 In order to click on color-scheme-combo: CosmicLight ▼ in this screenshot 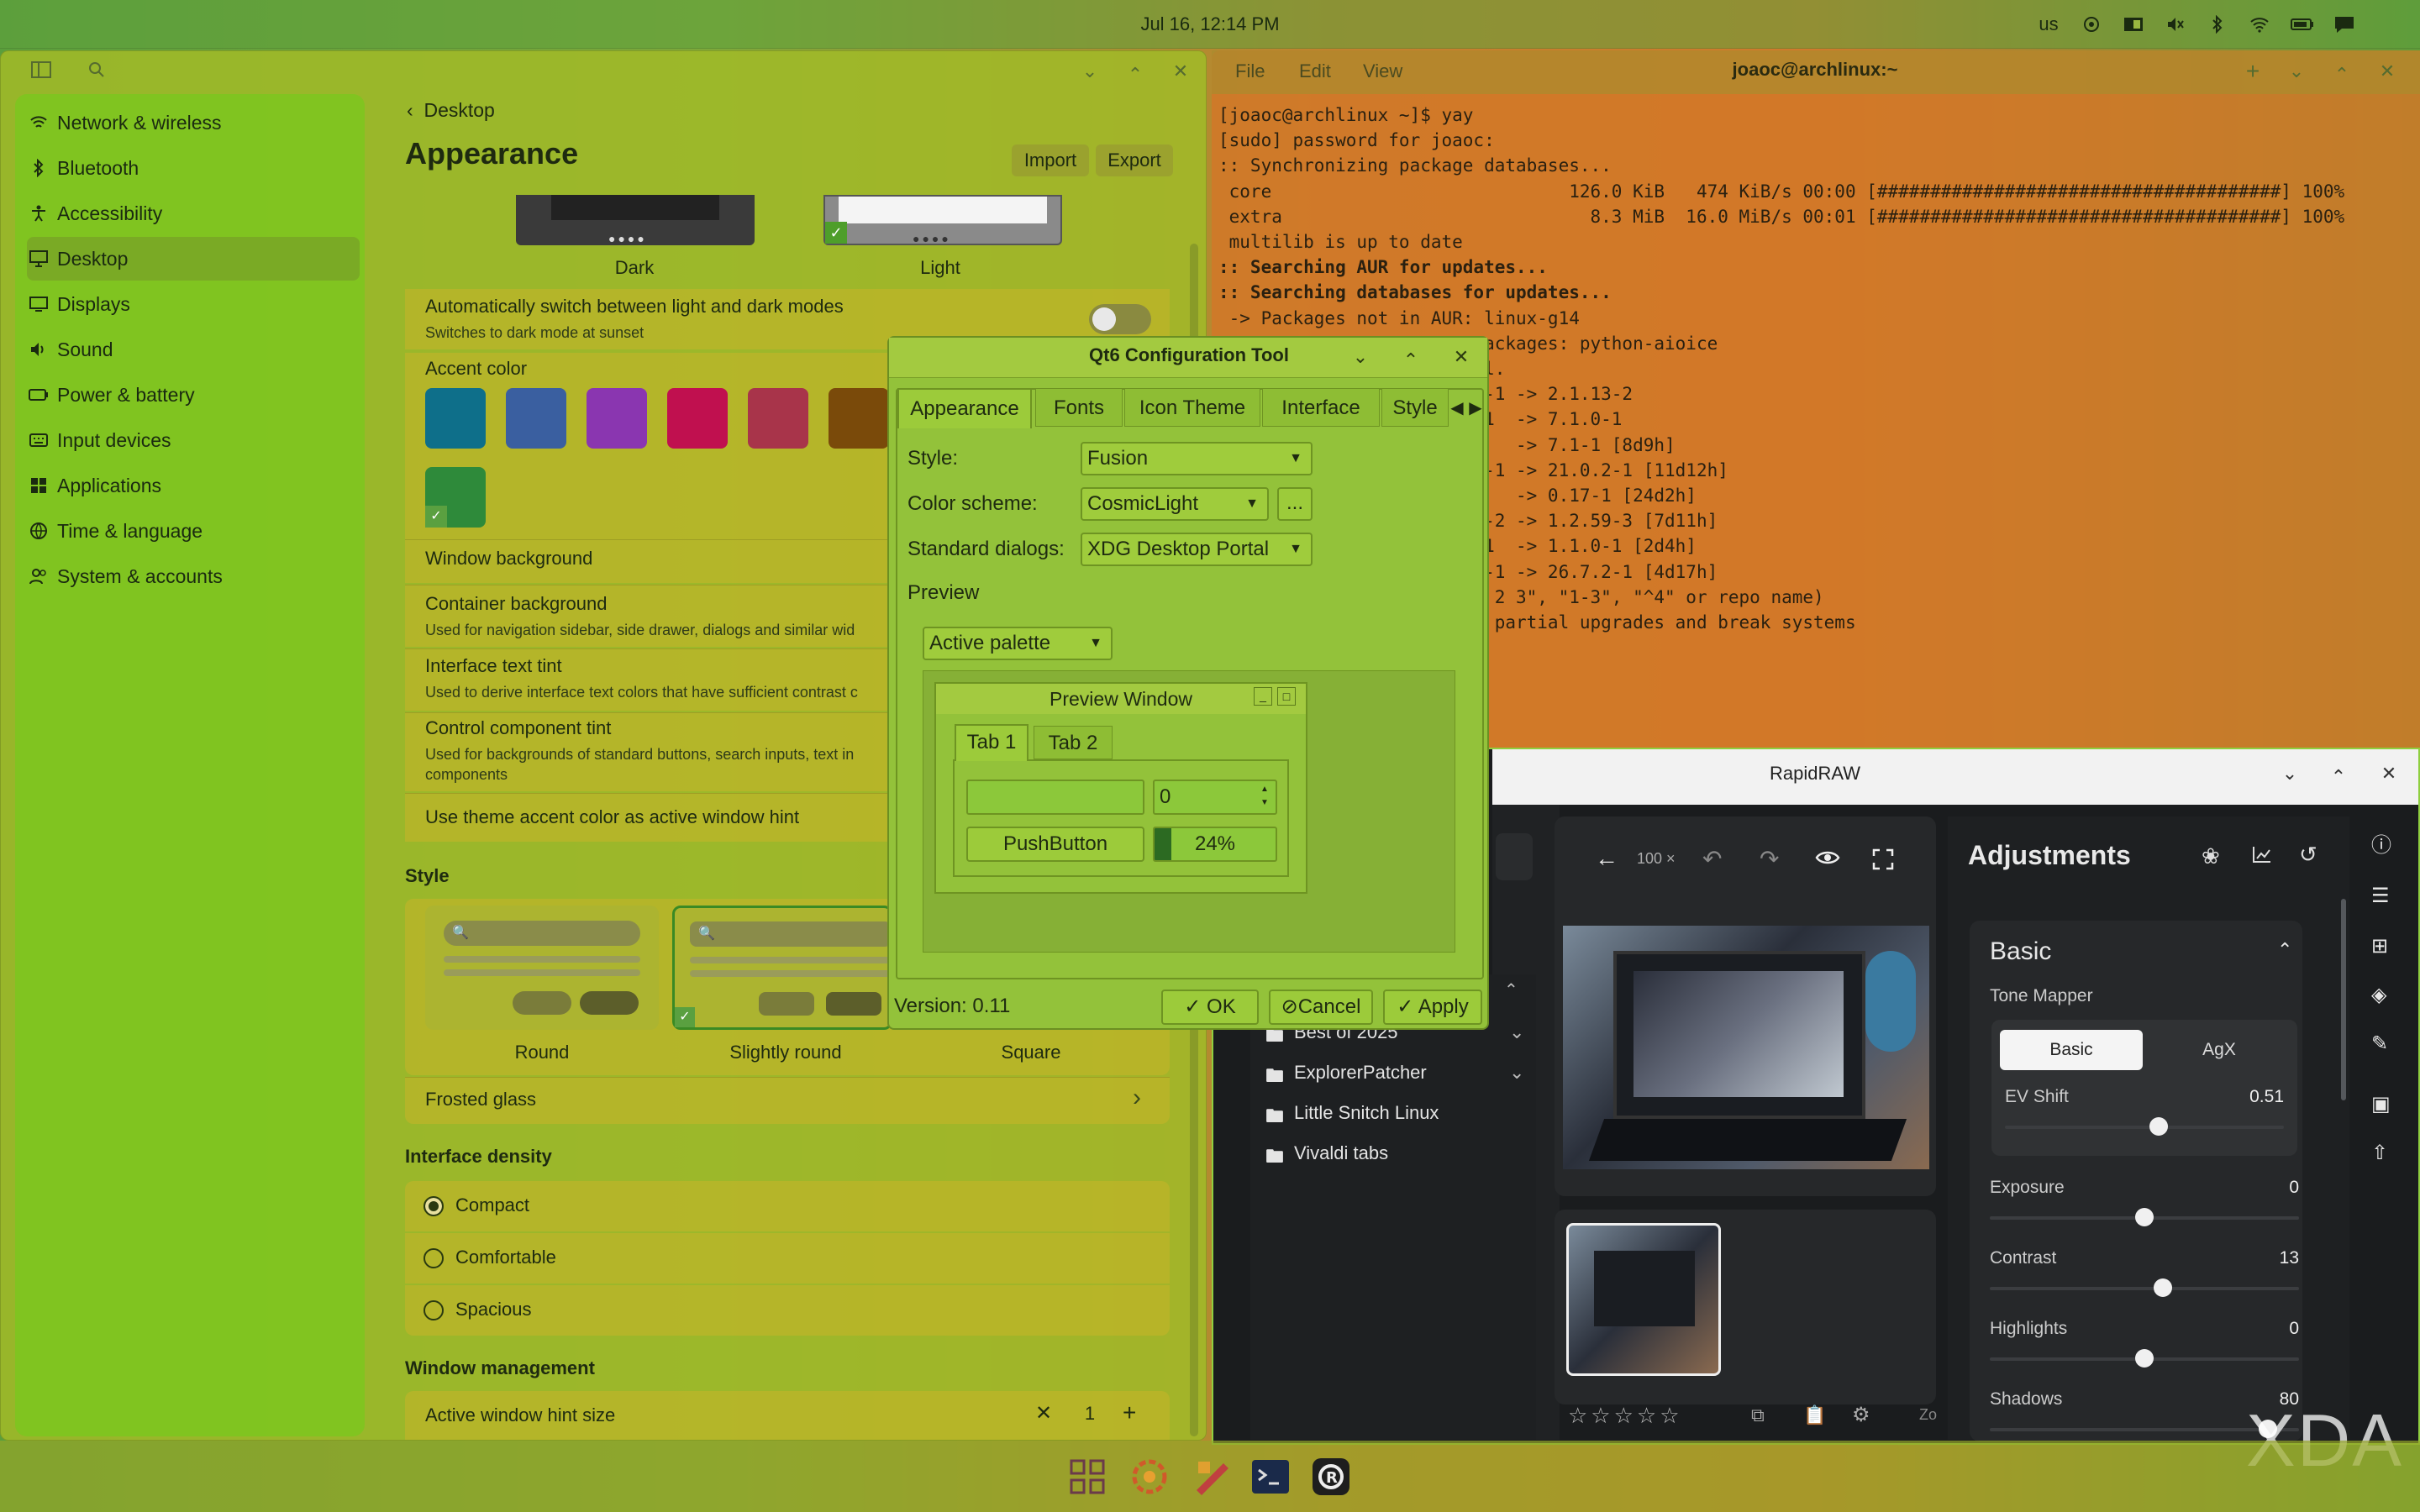, I will do `click(1175, 504)`.